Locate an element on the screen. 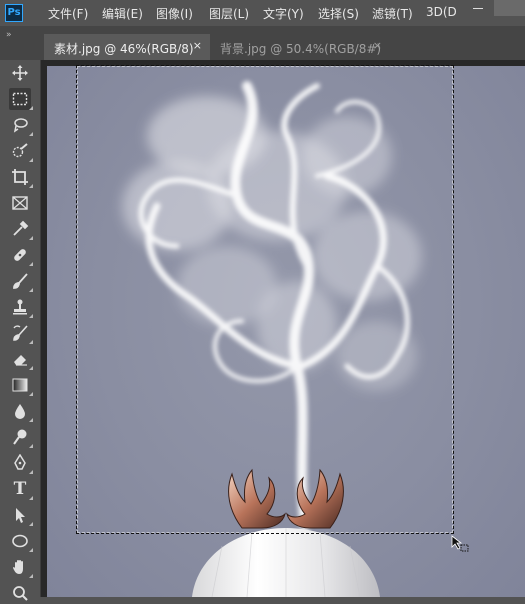  rect-marquee-icon is located at coordinates (20, 99).